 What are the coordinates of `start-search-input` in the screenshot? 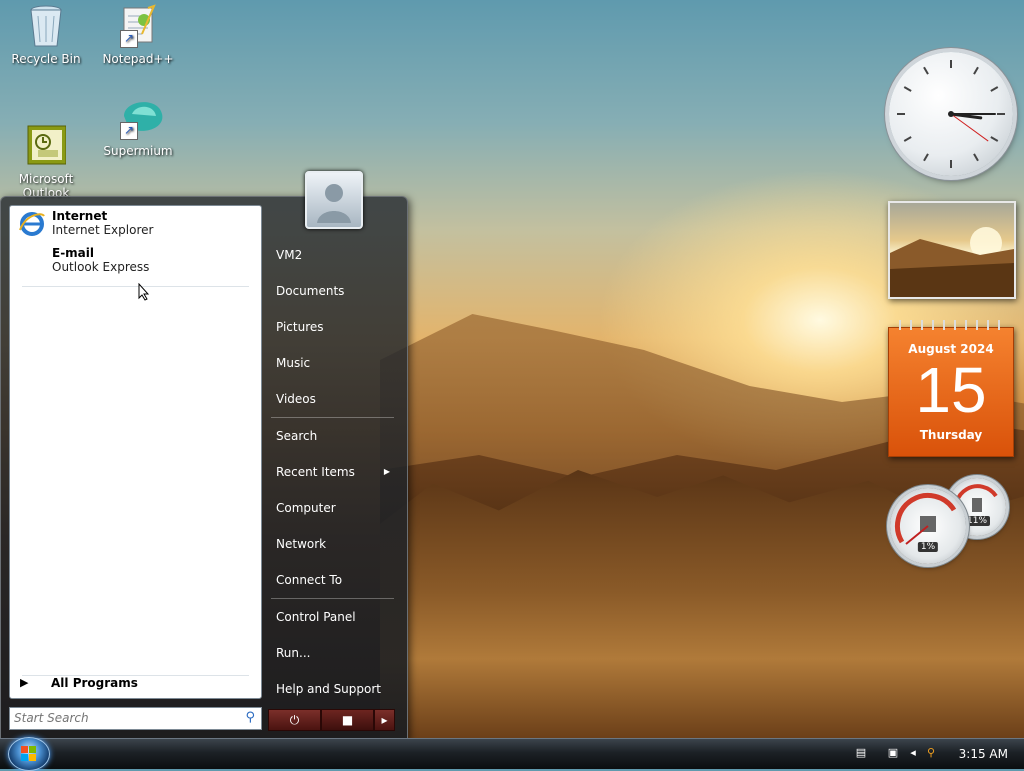 It's located at (121, 717).